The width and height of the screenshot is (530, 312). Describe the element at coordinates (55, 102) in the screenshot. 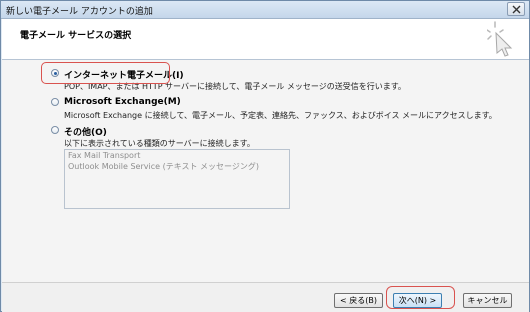

I see `radio-microsoft-exchange` at that location.